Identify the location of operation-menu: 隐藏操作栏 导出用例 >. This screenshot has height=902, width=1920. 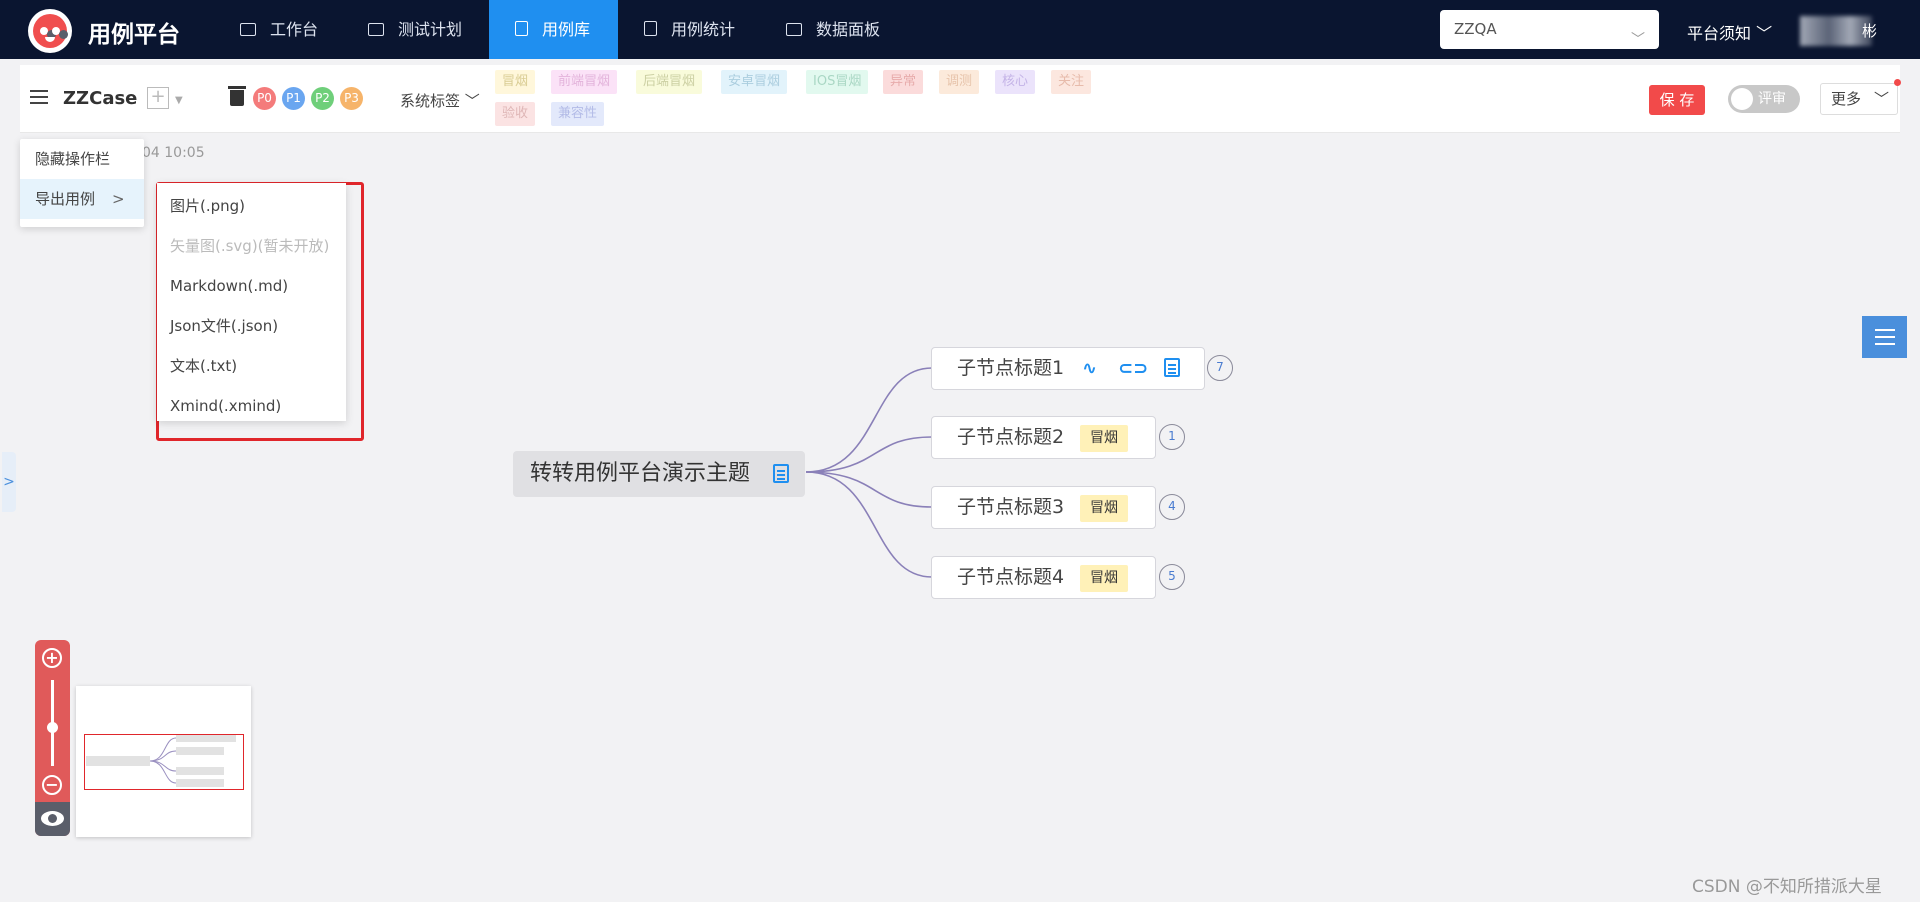
(82, 183).